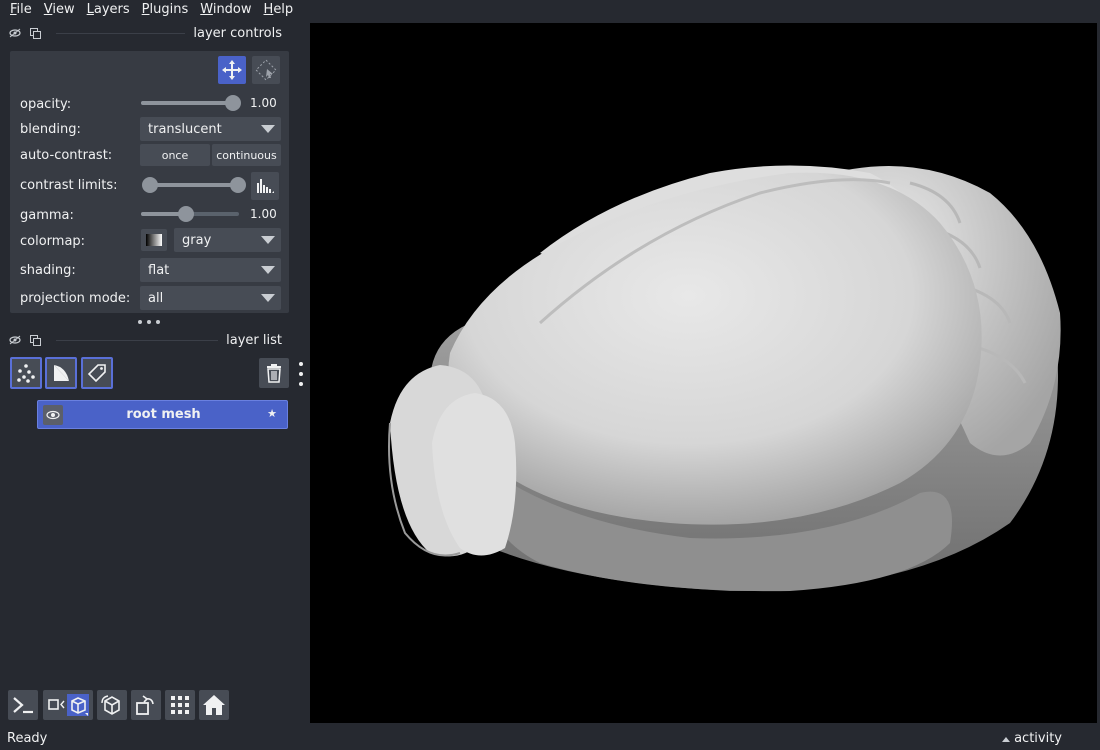  I want to click on dock-title-text: layer controls, so click(237, 33).